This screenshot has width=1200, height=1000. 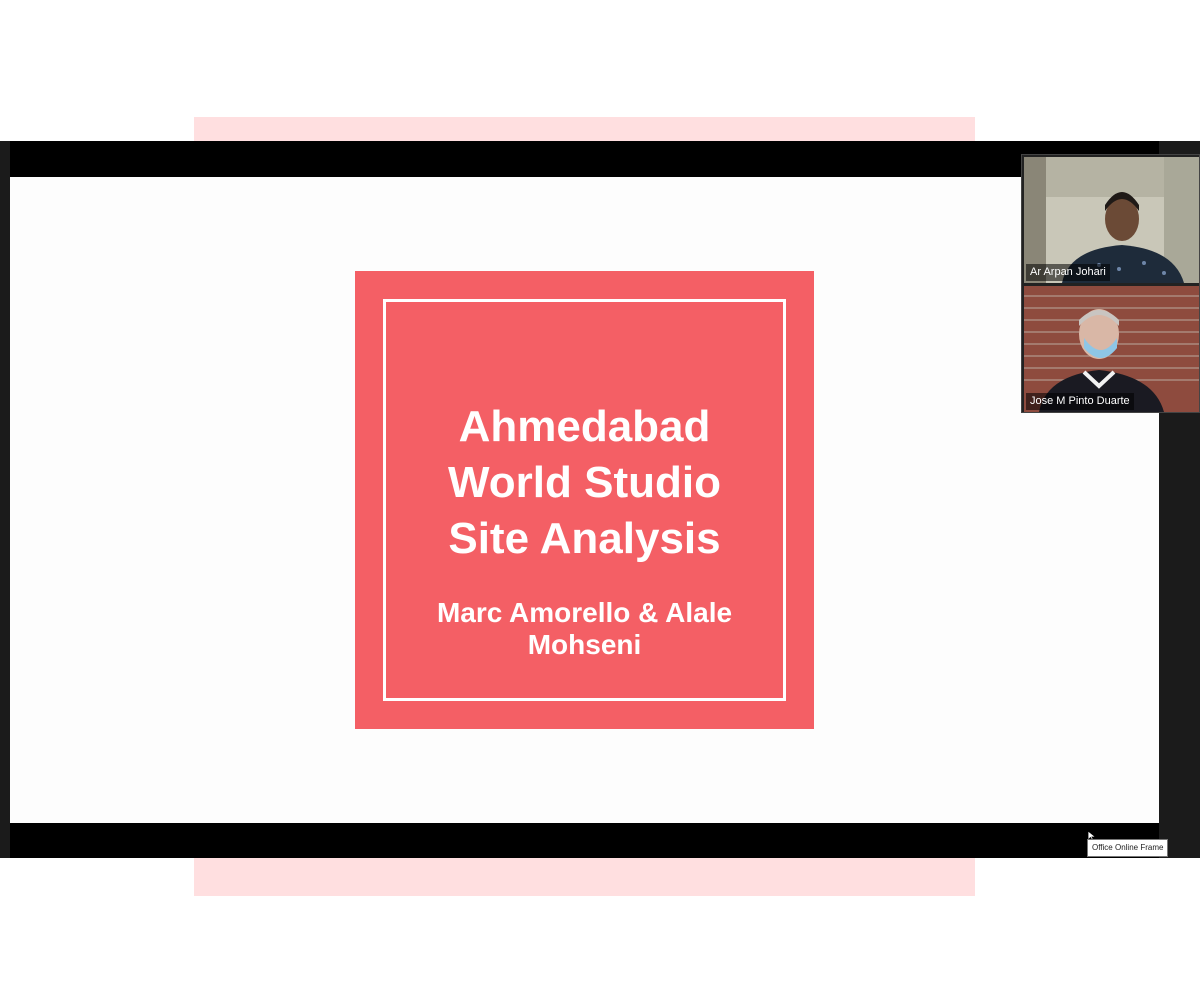 What do you see at coordinates (584, 628) in the screenshot?
I see `slide-authors: Marc Amorello & Alale Mohseni` at bounding box center [584, 628].